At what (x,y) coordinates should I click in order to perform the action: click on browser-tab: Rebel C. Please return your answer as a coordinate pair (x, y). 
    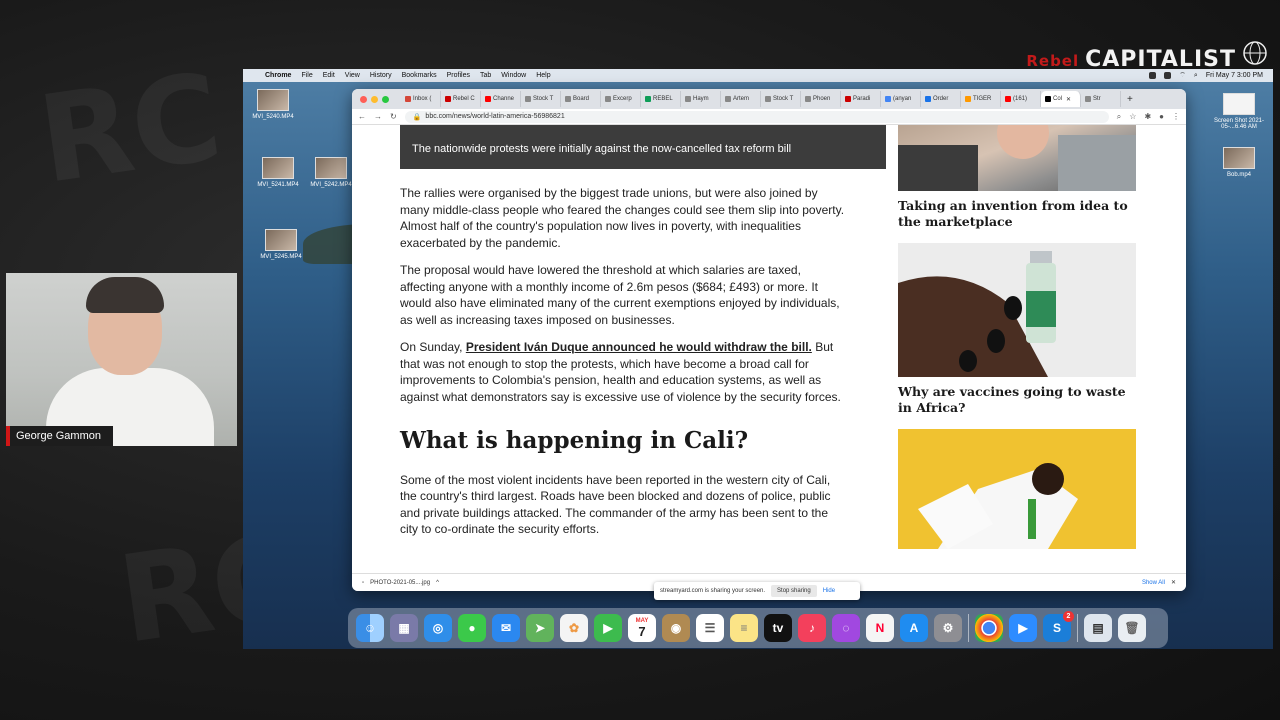
    Looking at the image, I should click on (461, 99).